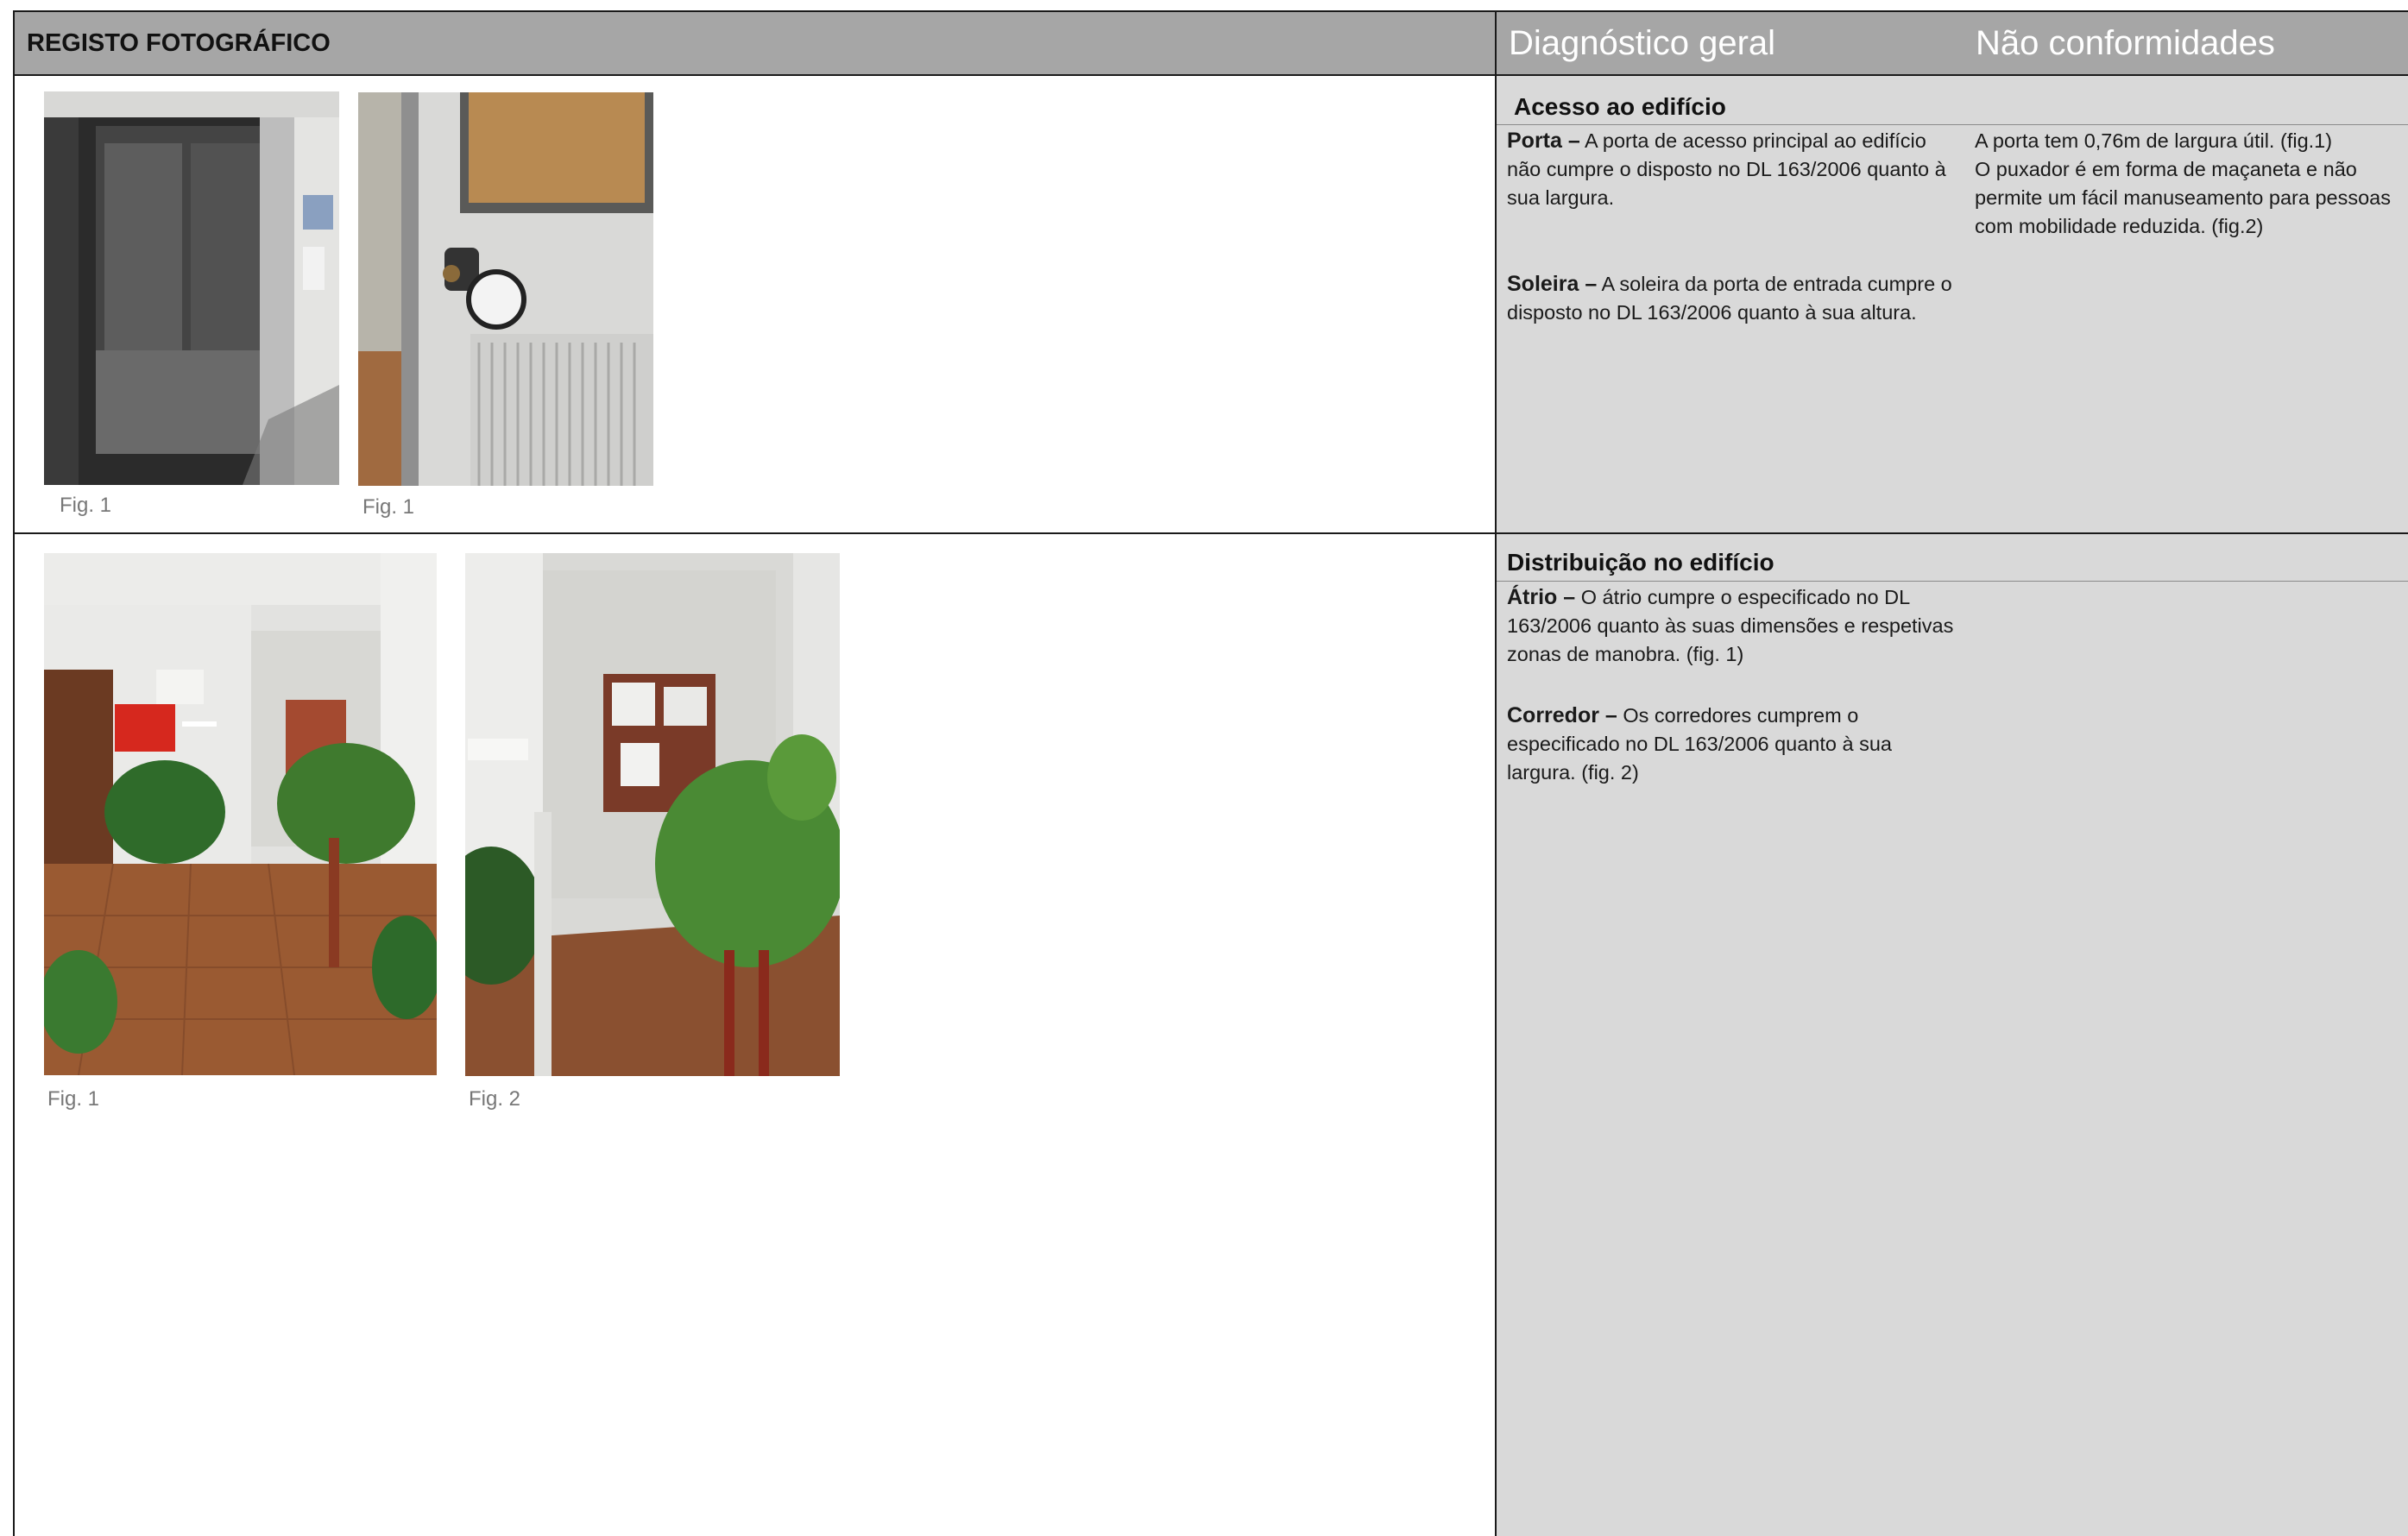  I want to click on nonconformity-line: com mobilidade reduzida. (fig.2), so click(2119, 226).